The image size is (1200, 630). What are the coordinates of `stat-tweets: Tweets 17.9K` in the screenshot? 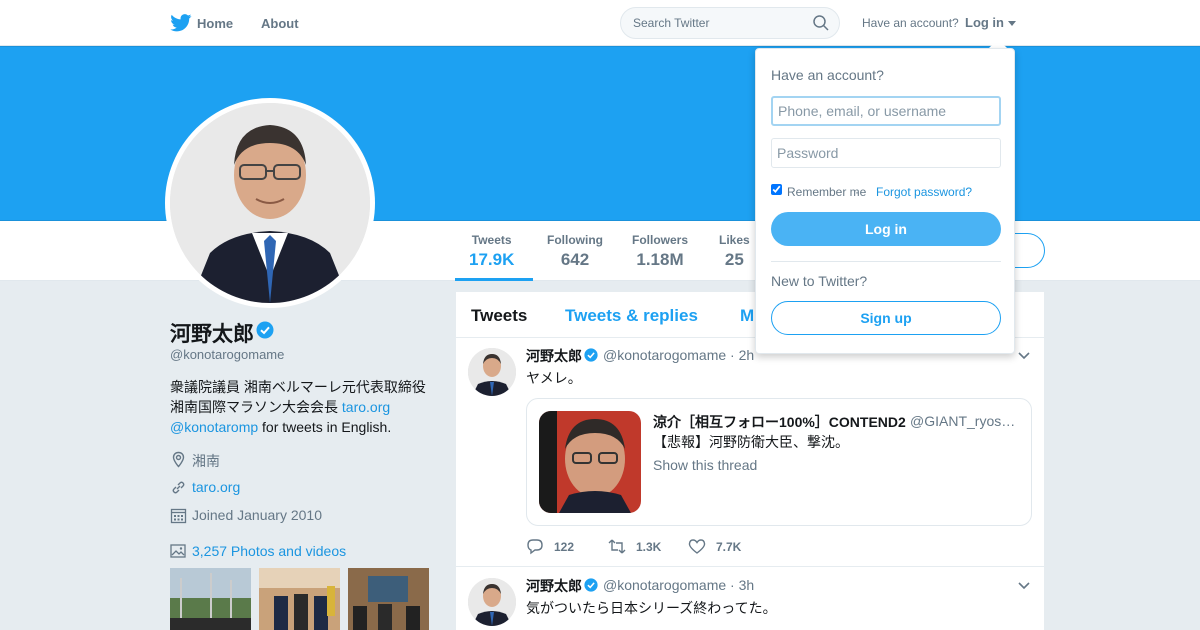 It's located at (491, 251).